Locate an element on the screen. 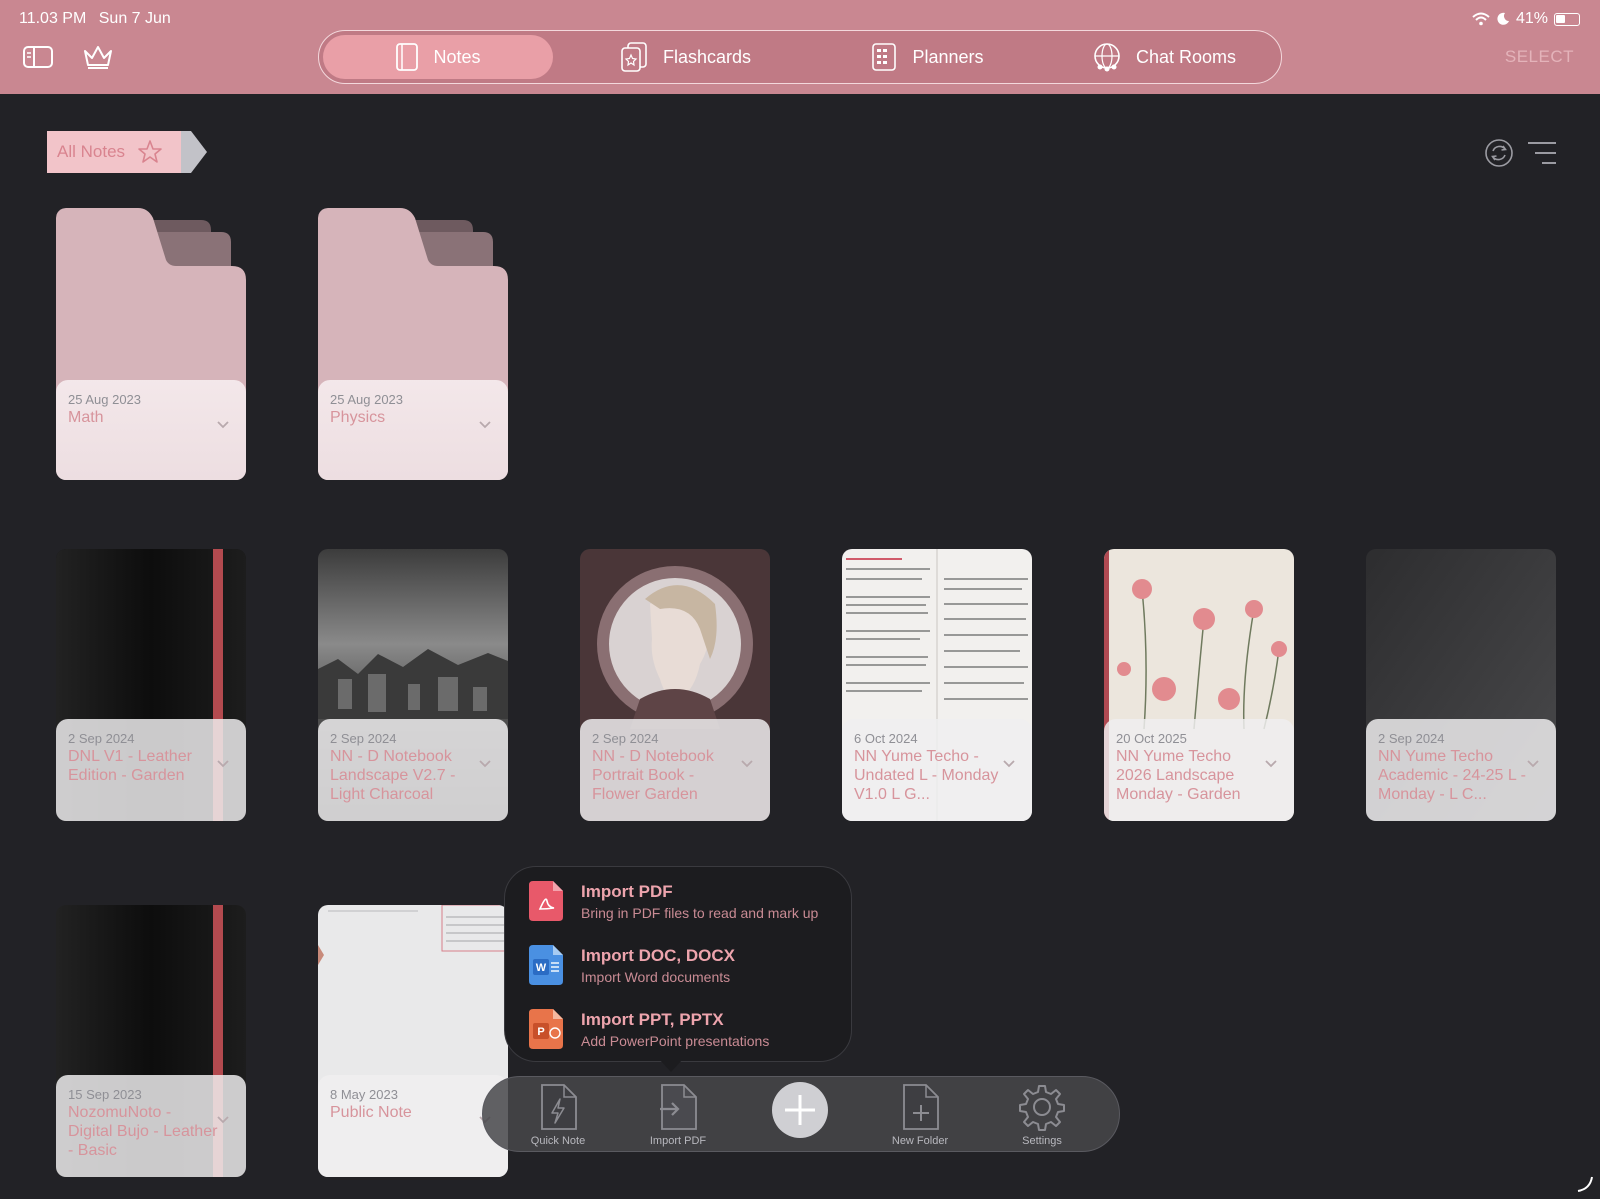  select-button: SELECT is located at coordinates (1539, 57).